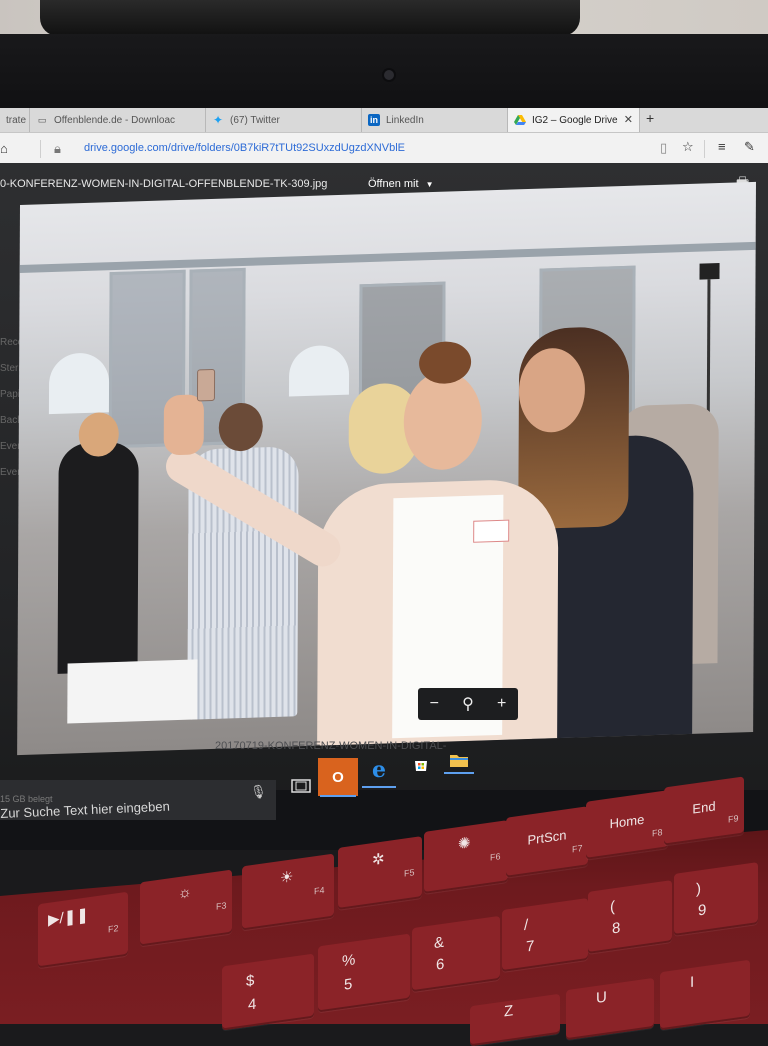 This screenshot has height=1046, width=768. Describe the element at coordinates (692, 982) in the screenshot. I see `key-label: I` at that location.